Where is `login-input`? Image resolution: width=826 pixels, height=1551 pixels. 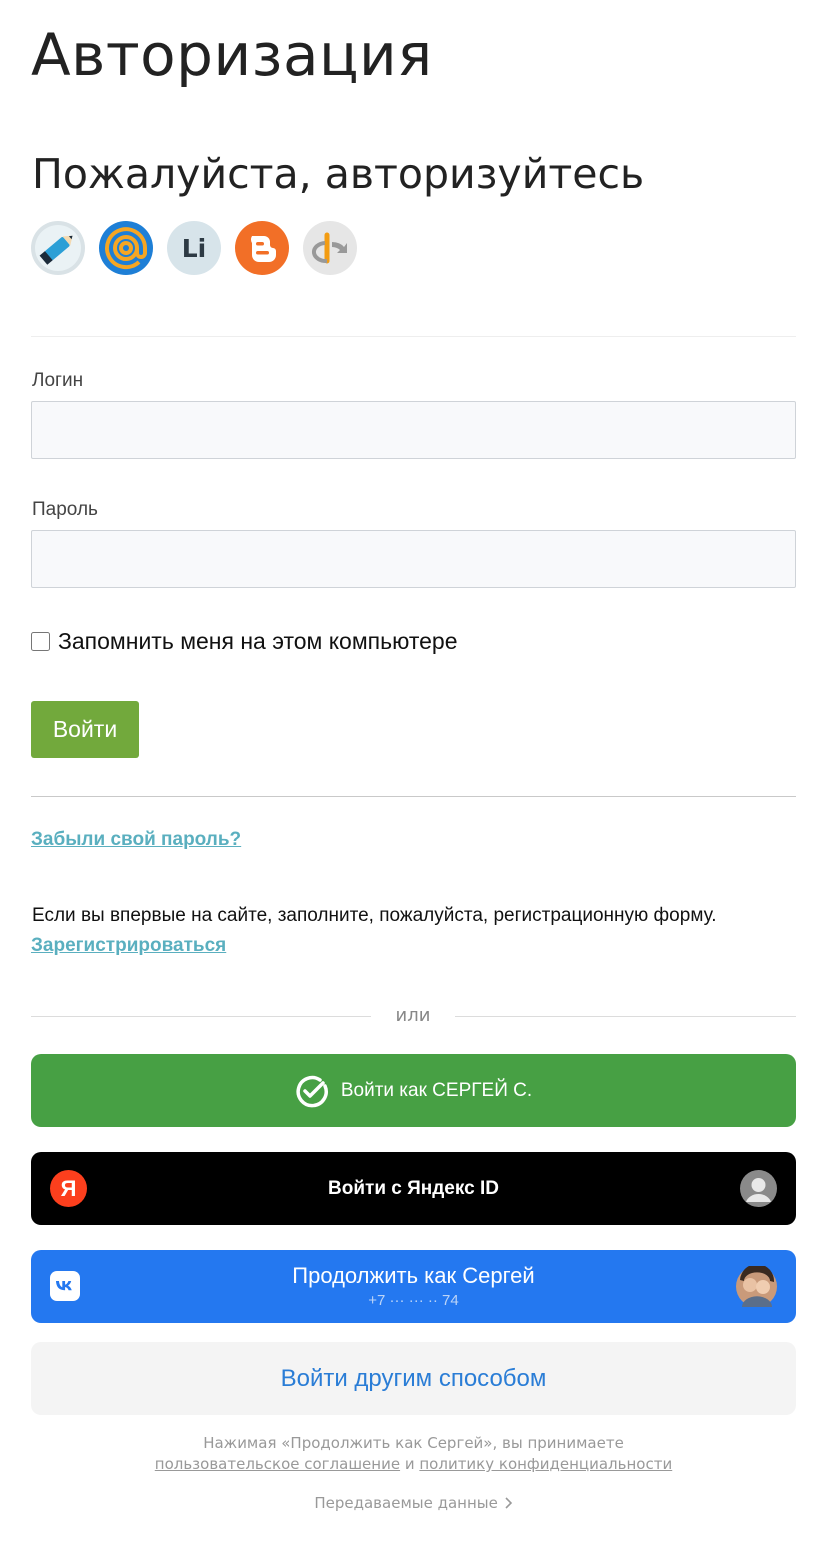 login-input is located at coordinates (413, 430).